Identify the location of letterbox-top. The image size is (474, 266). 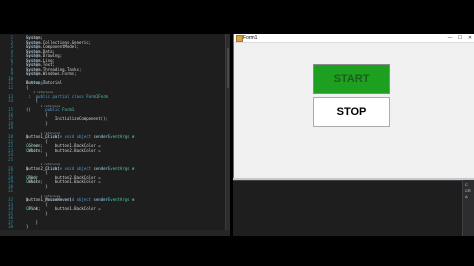
(237, 17).